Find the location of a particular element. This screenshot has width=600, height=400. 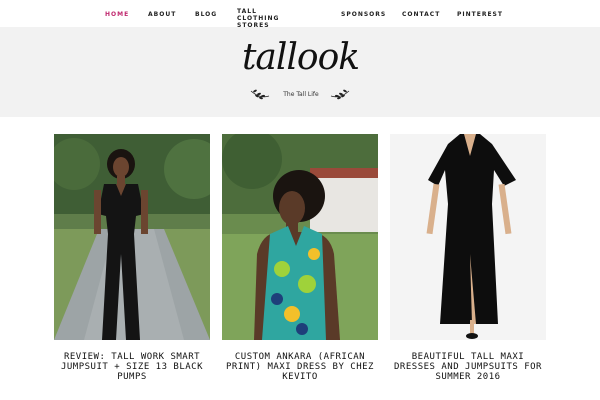

nav-item-about: ABOUT is located at coordinates (162, 15).